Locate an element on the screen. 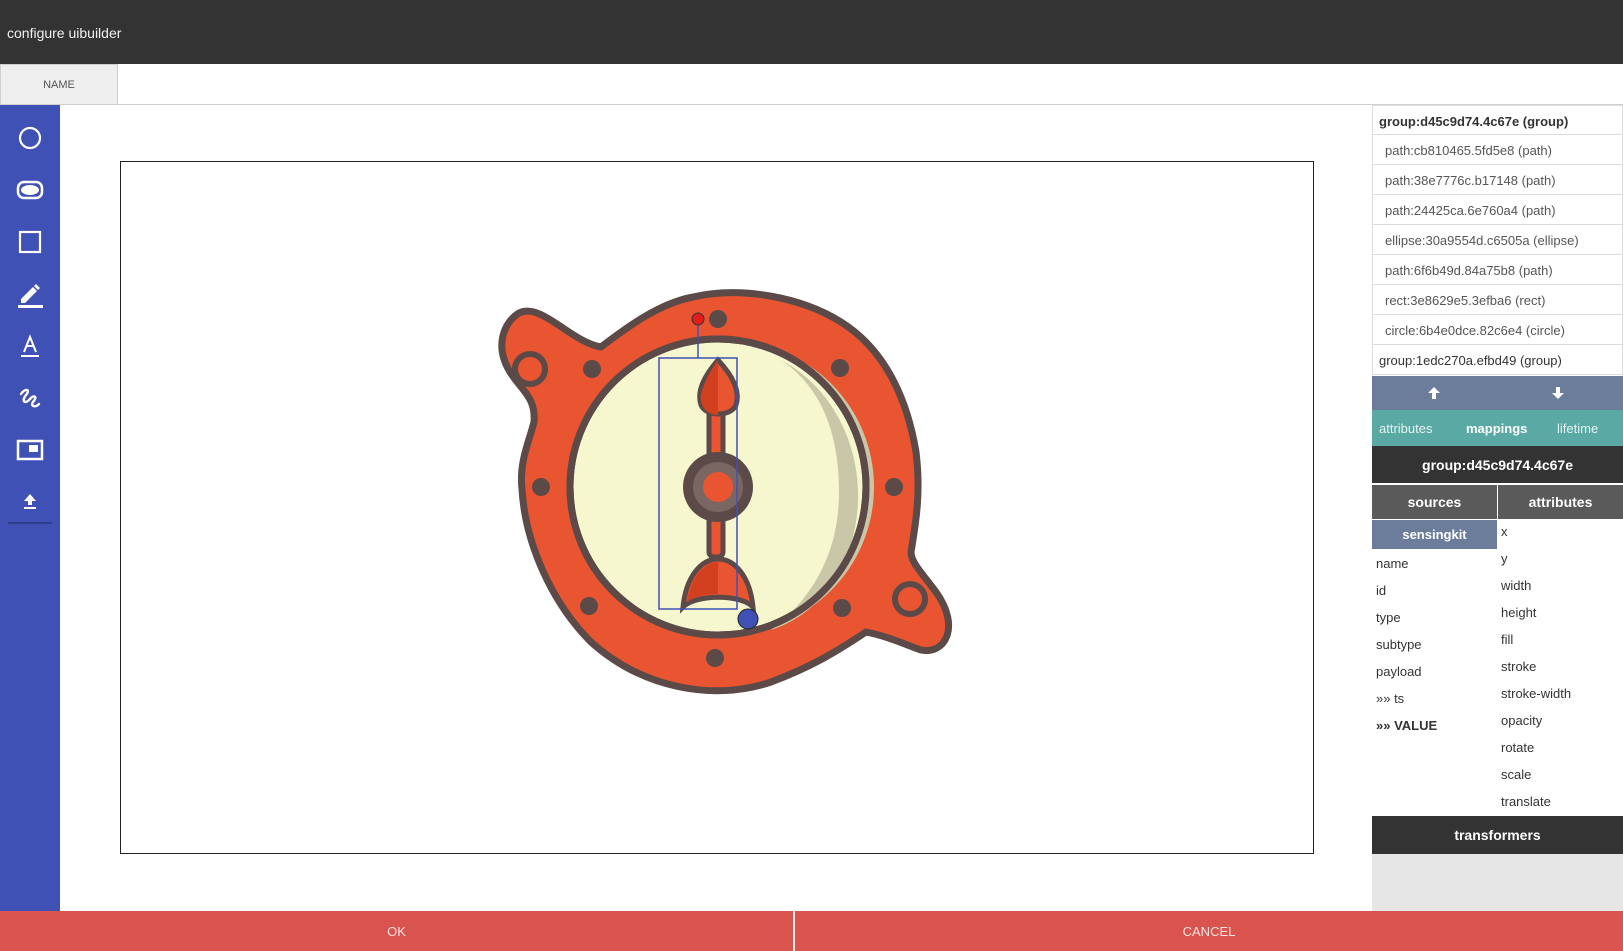 Image resolution: width=1623 pixels, height=951 pixels. transformers-area is located at coordinates (1497, 882).